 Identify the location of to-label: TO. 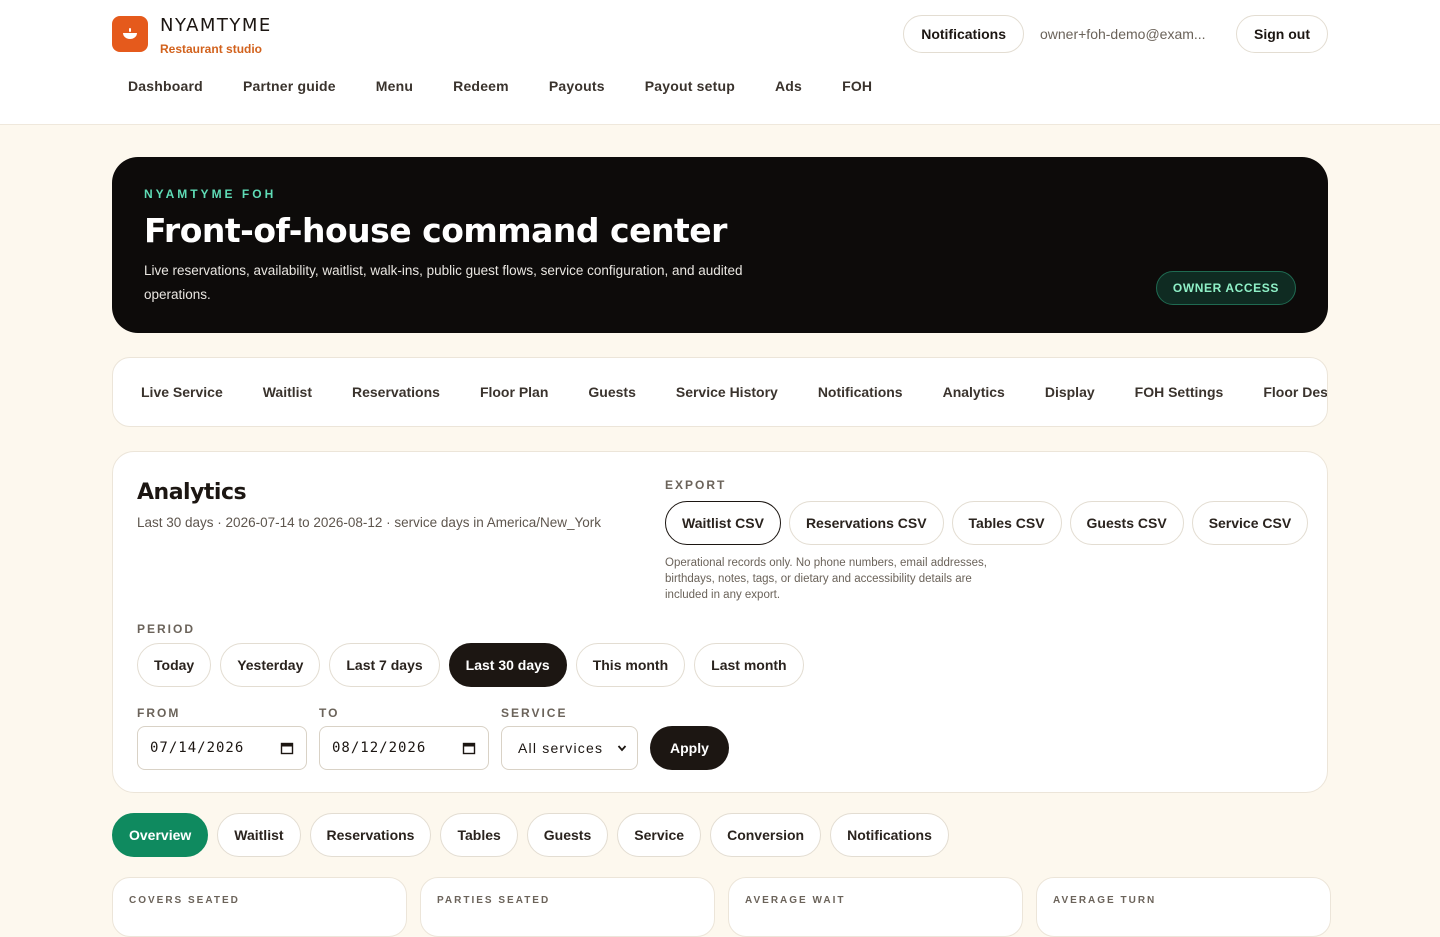
(329, 713).